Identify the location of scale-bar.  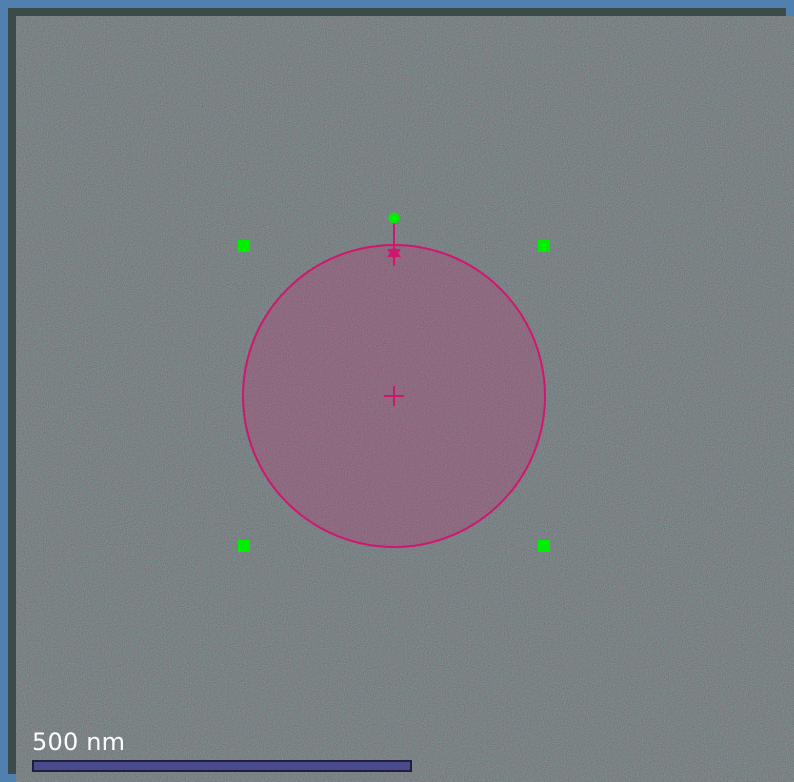
(222, 766).